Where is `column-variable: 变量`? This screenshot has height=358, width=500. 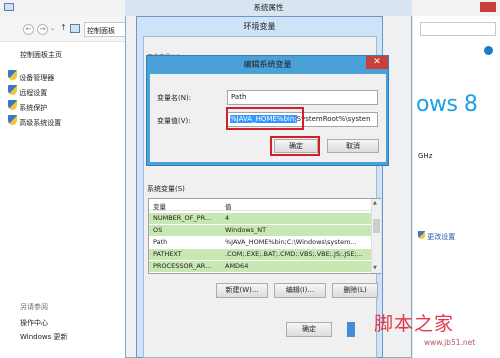 column-variable: 变量 is located at coordinates (159, 206).